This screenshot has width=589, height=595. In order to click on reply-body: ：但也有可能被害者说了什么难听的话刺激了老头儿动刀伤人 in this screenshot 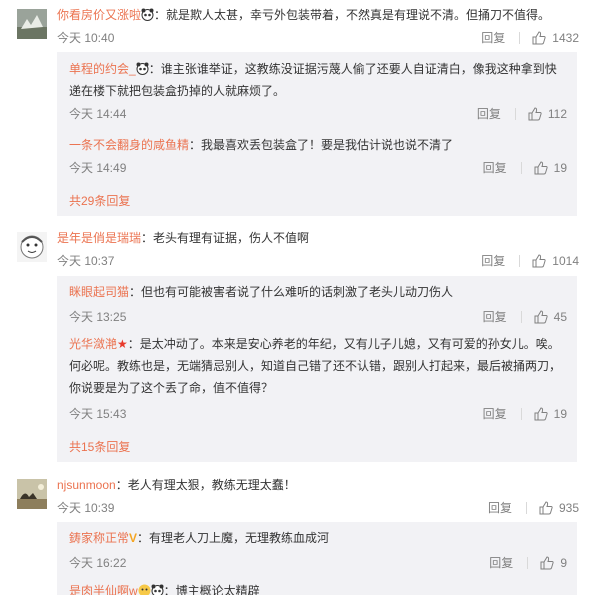, I will do `click(291, 292)`.